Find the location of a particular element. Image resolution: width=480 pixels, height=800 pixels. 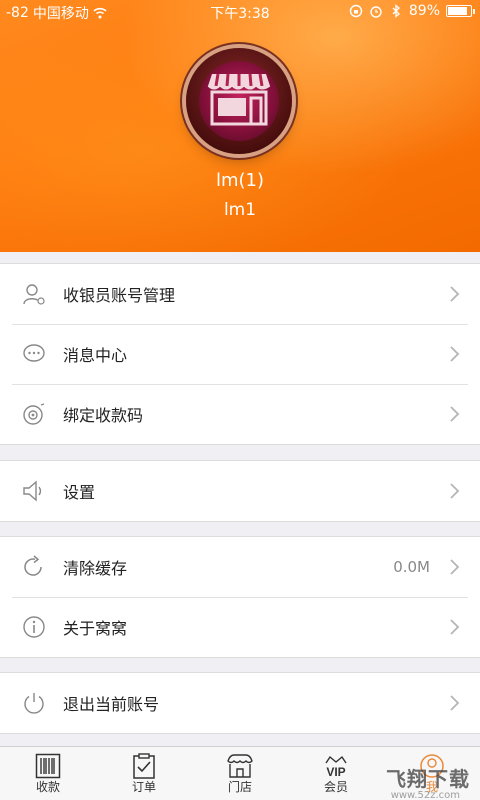

tab-member: VIP 会员 is located at coordinates (336, 773).